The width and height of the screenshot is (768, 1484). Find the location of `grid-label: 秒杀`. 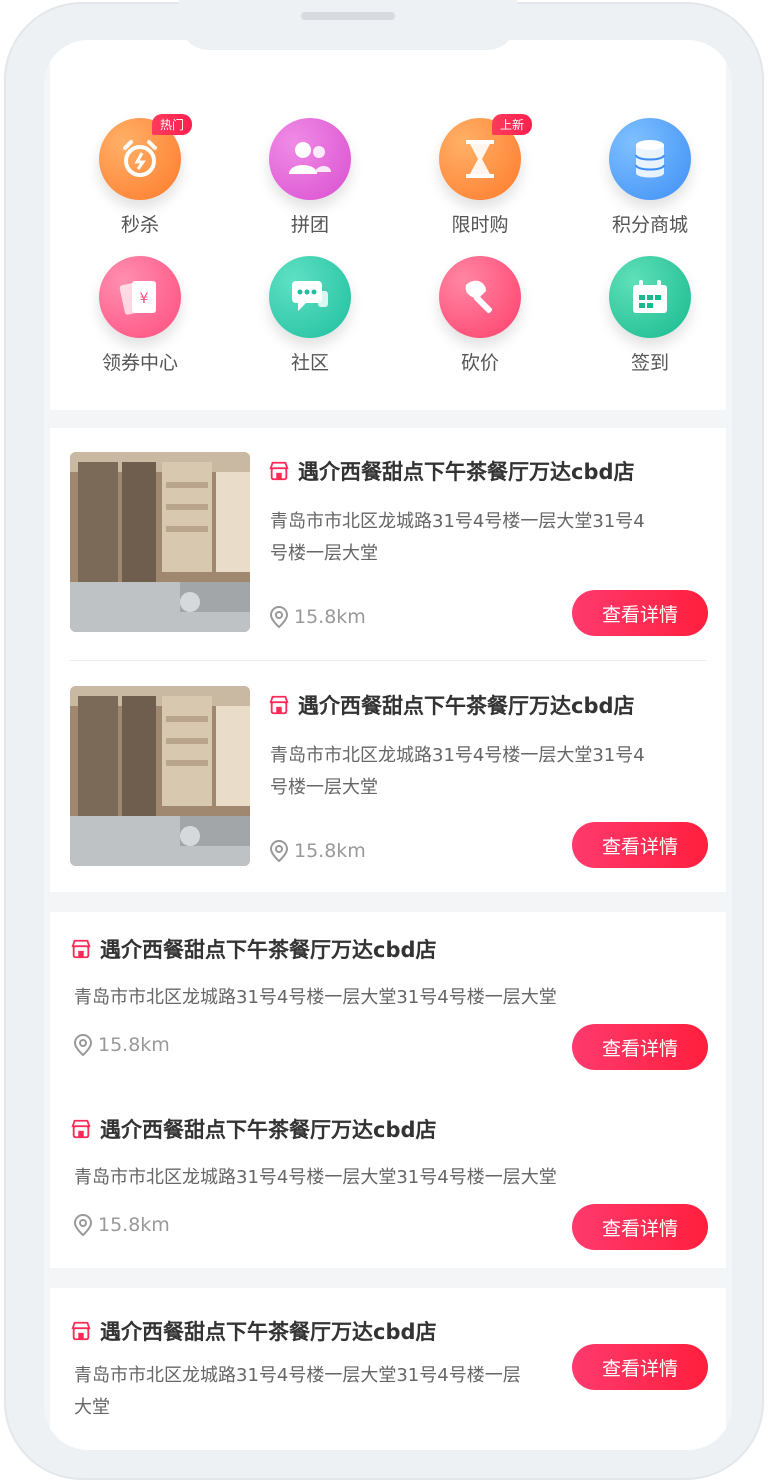

grid-label: 秒杀 is located at coordinates (139, 225).